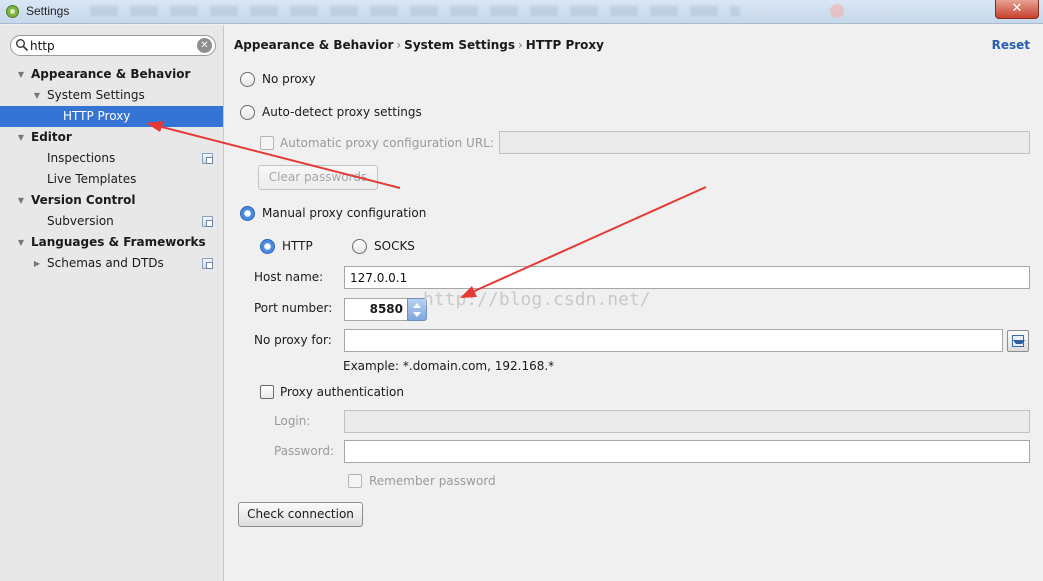  I want to click on auto-config-url-label: Automatic proxy configuration URL:, so click(387, 143).